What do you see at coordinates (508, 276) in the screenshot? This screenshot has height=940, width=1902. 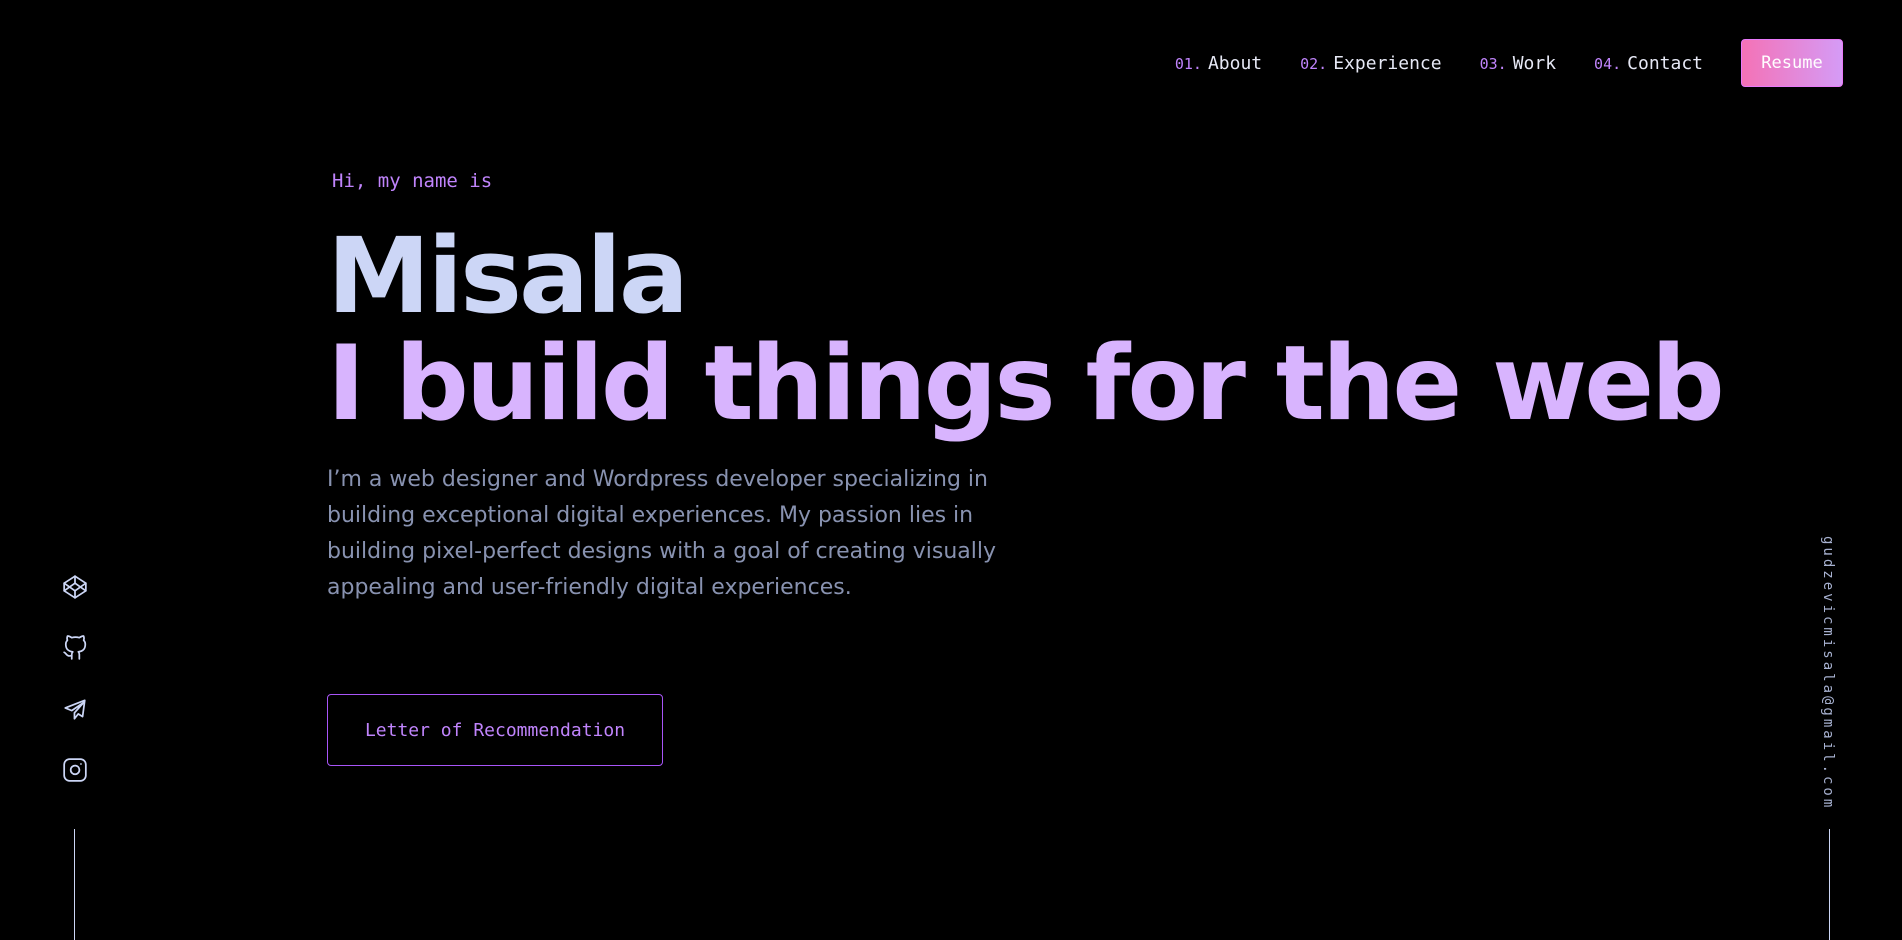 I see `hero-name: Misala` at bounding box center [508, 276].